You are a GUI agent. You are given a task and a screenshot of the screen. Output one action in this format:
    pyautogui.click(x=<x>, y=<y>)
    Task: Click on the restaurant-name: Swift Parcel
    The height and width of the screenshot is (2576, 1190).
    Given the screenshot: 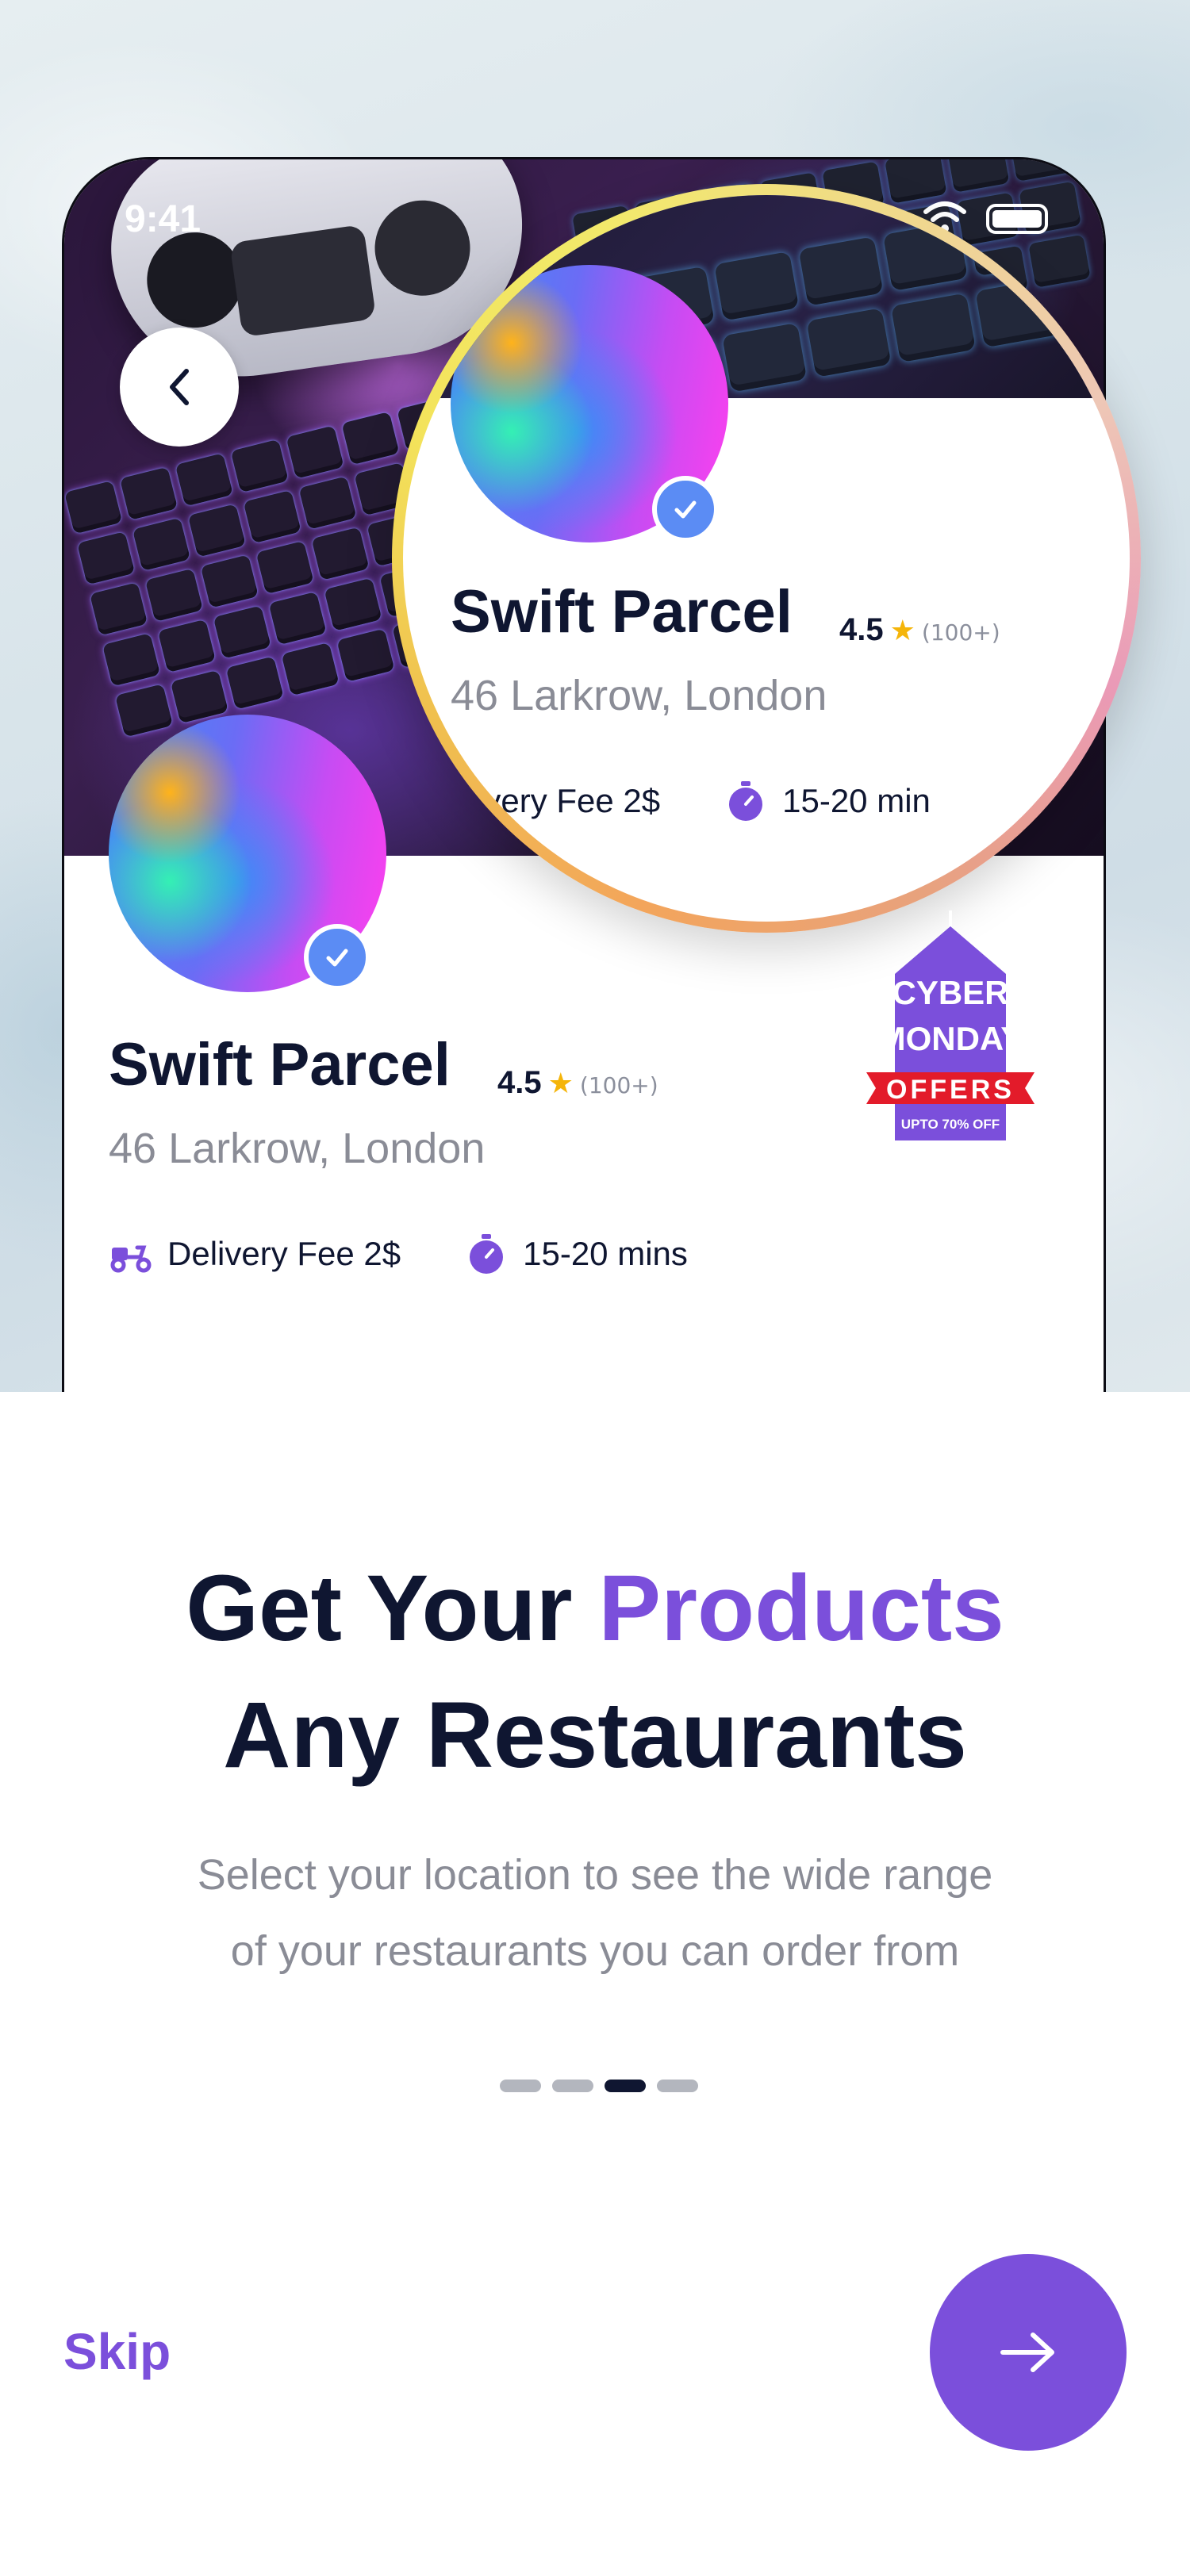 What is the action you would take?
    pyautogui.click(x=280, y=1064)
    